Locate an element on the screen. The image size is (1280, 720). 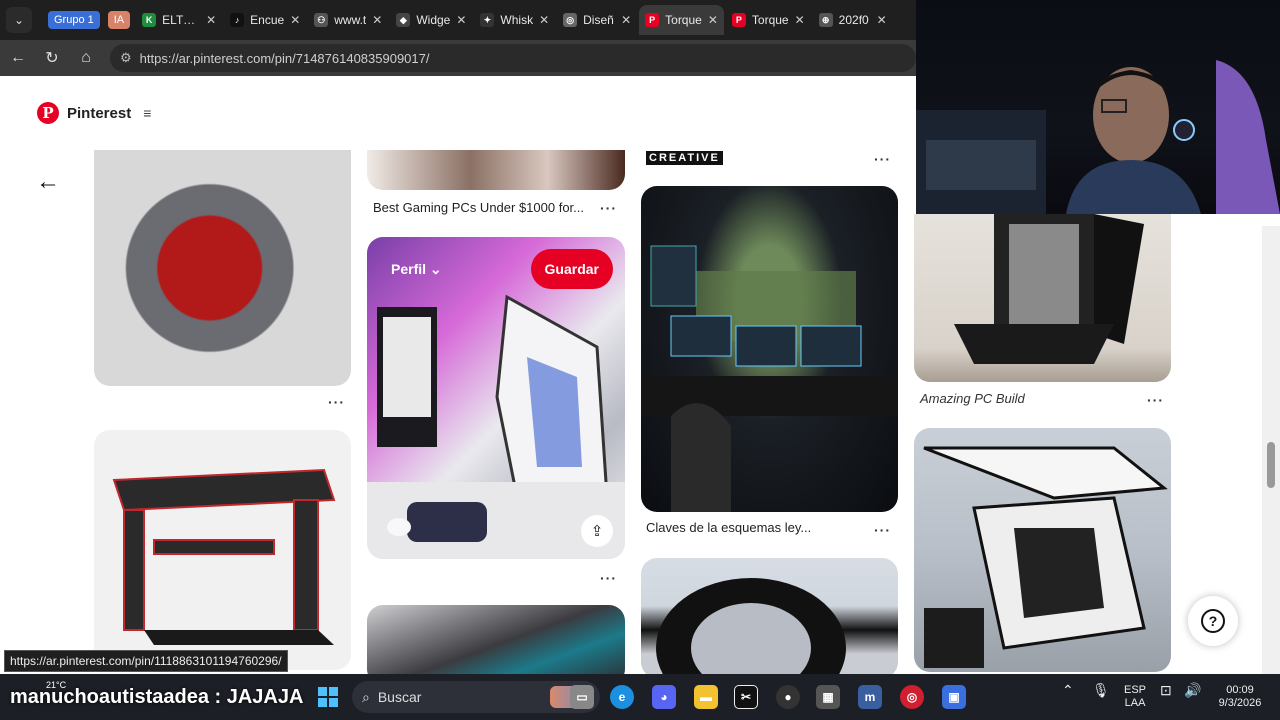
red-app-icon: ◎ is located at coordinates (912, 697).